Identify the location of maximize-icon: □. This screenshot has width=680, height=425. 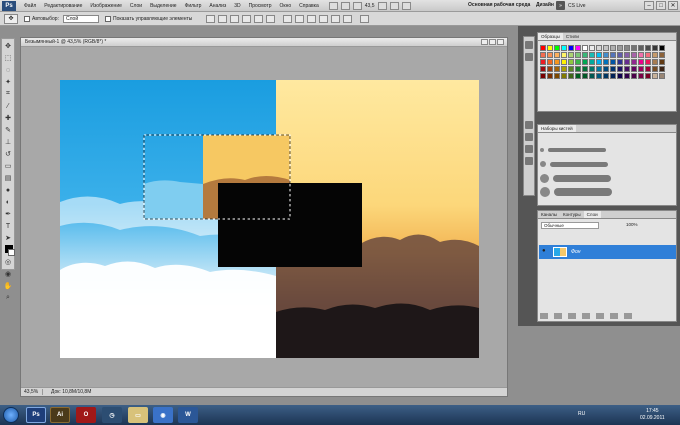
(661, 5).